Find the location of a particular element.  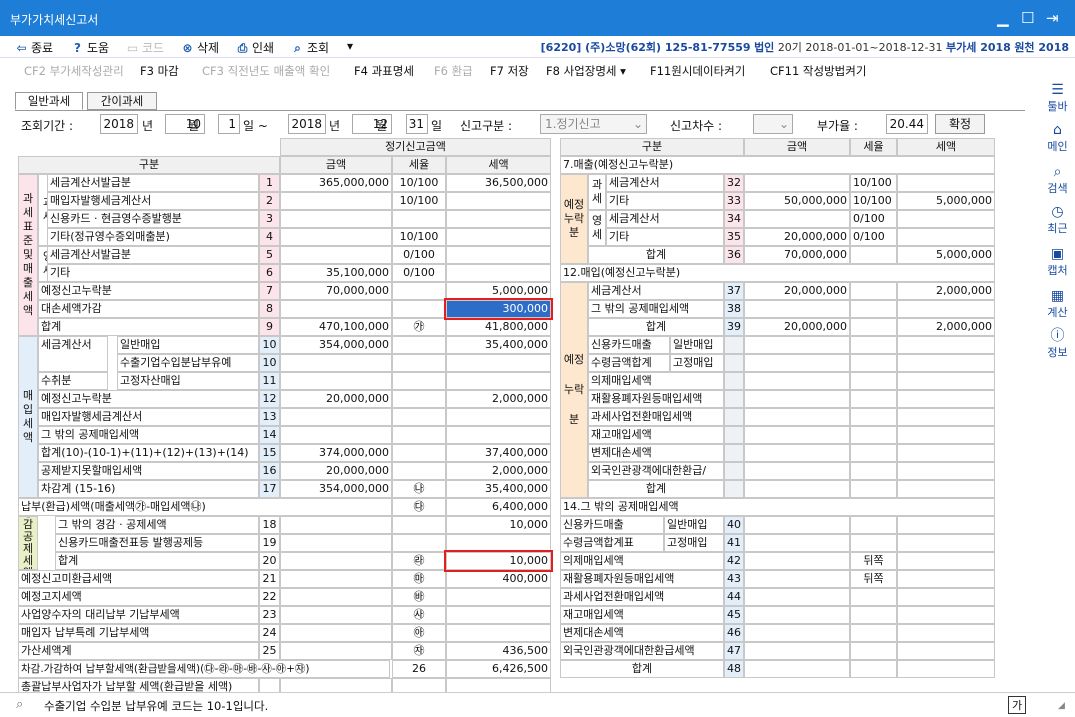

fkey-business-sites: F8 사업장명세 ▾ is located at coordinates (586, 71).